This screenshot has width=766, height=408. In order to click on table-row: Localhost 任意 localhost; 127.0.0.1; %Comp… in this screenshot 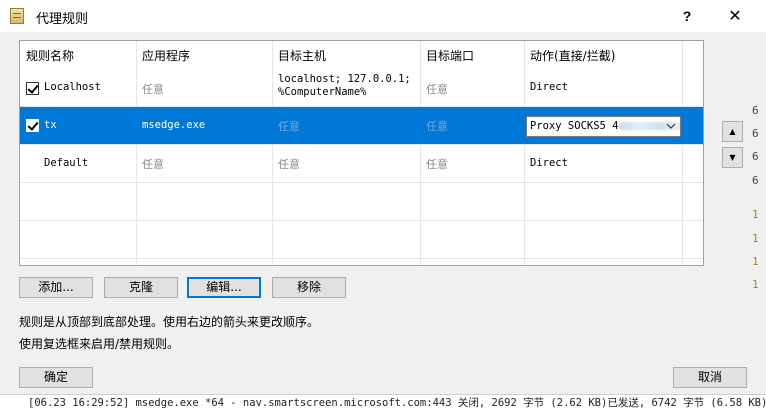, I will do `click(361, 88)`.